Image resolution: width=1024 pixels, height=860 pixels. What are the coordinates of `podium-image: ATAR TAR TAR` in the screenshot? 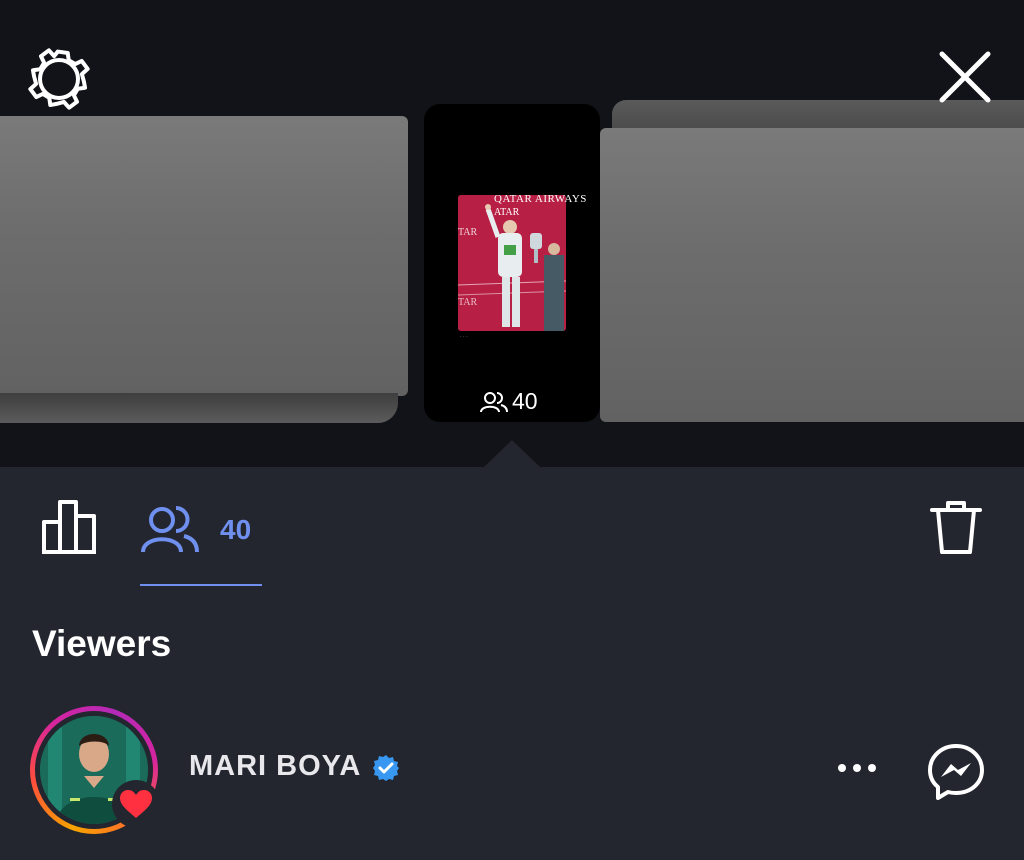 It's located at (512, 263).